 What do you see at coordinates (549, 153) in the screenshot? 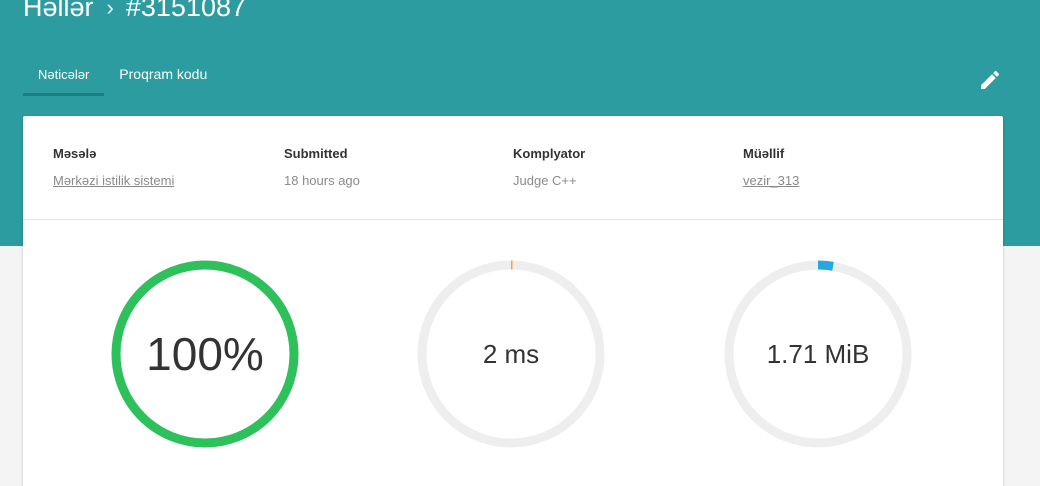
I see `compiler-label: Komplyator` at bounding box center [549, 153].